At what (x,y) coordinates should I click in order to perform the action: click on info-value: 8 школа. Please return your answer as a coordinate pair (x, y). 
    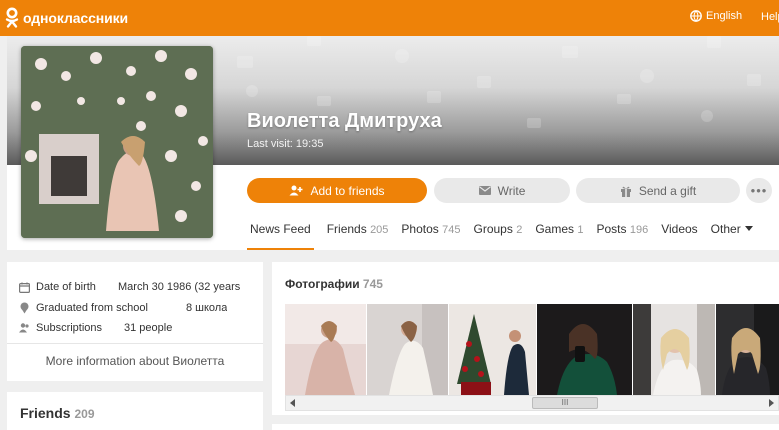
    Looking at the image, I should click on (207, 308).